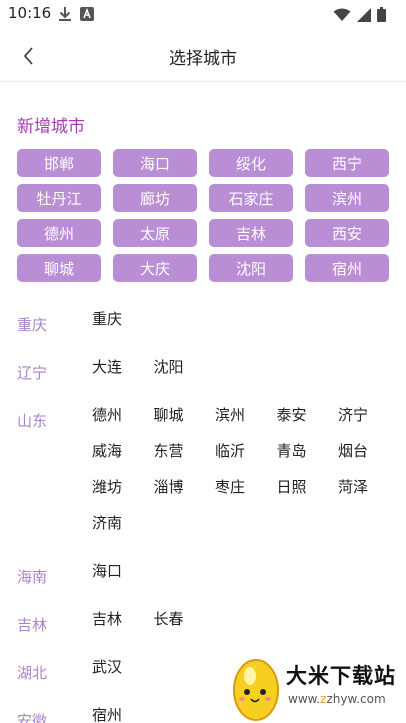 This screenshot has height=723, width=406. What do you see at coordinates (32, 373) in the screenshot?
I see `province-name: 辽宁` at bounding box center [32, 373].